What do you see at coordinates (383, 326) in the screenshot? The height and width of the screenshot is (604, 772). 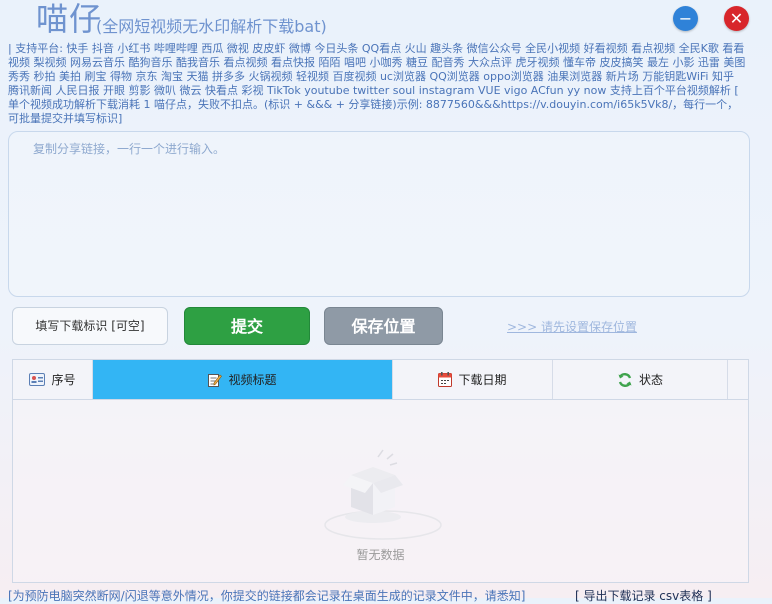 I see `save-location-button: 保存位置` at bounding box center [383, 326].